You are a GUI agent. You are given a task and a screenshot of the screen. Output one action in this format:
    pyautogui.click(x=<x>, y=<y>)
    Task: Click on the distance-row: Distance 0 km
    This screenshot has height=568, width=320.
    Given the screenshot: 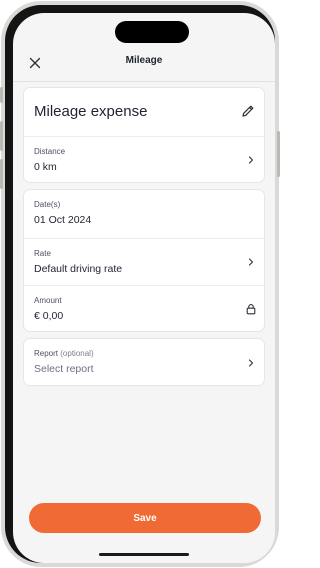 What is the action you would take?
    pyautogui.click(x=144, y=160)
    